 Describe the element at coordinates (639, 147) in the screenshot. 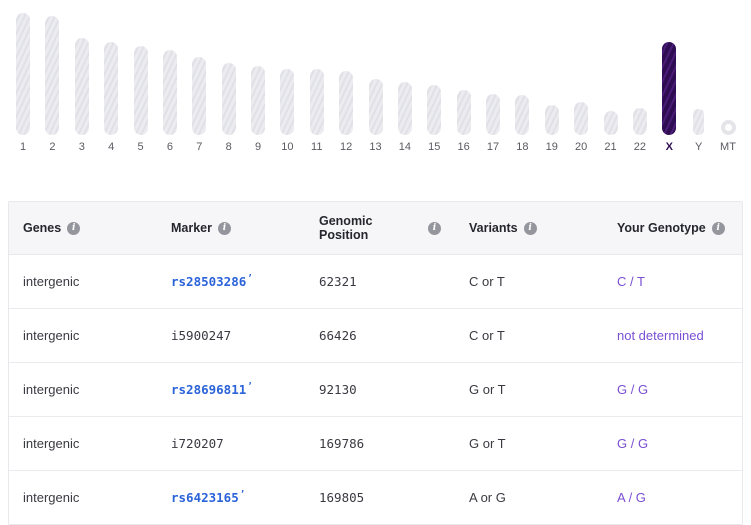

I see `chromosome-22-label: 22` at that location.